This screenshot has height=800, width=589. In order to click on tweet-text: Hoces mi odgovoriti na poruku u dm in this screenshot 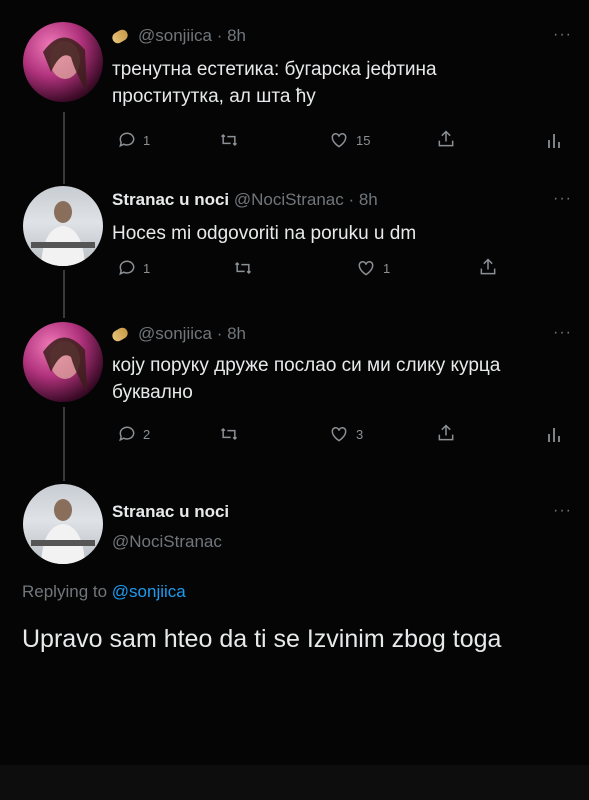, I will do `click(264, 233)`.